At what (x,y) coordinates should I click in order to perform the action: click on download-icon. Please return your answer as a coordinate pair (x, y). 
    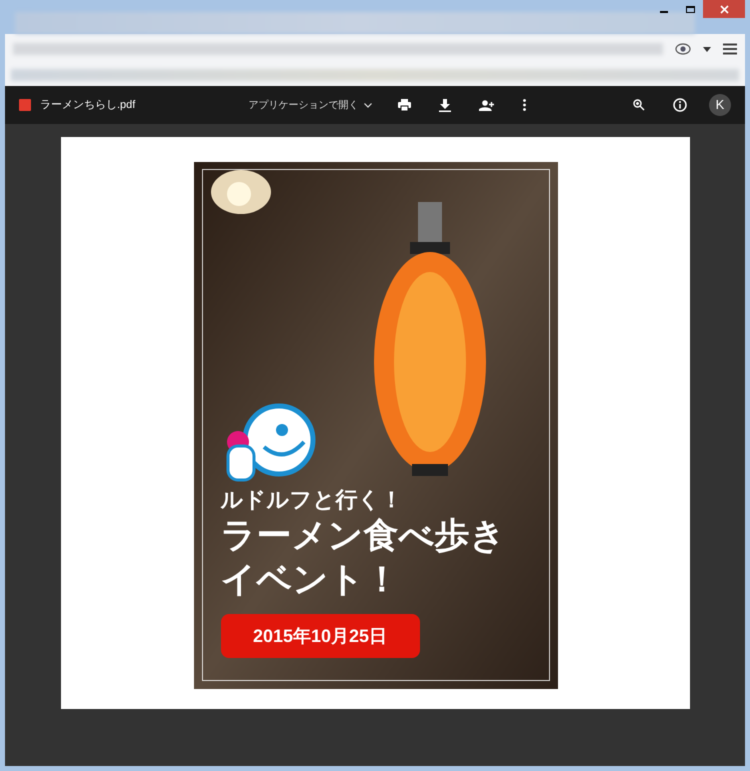
    Looking at the image, I should click on (445, 105).